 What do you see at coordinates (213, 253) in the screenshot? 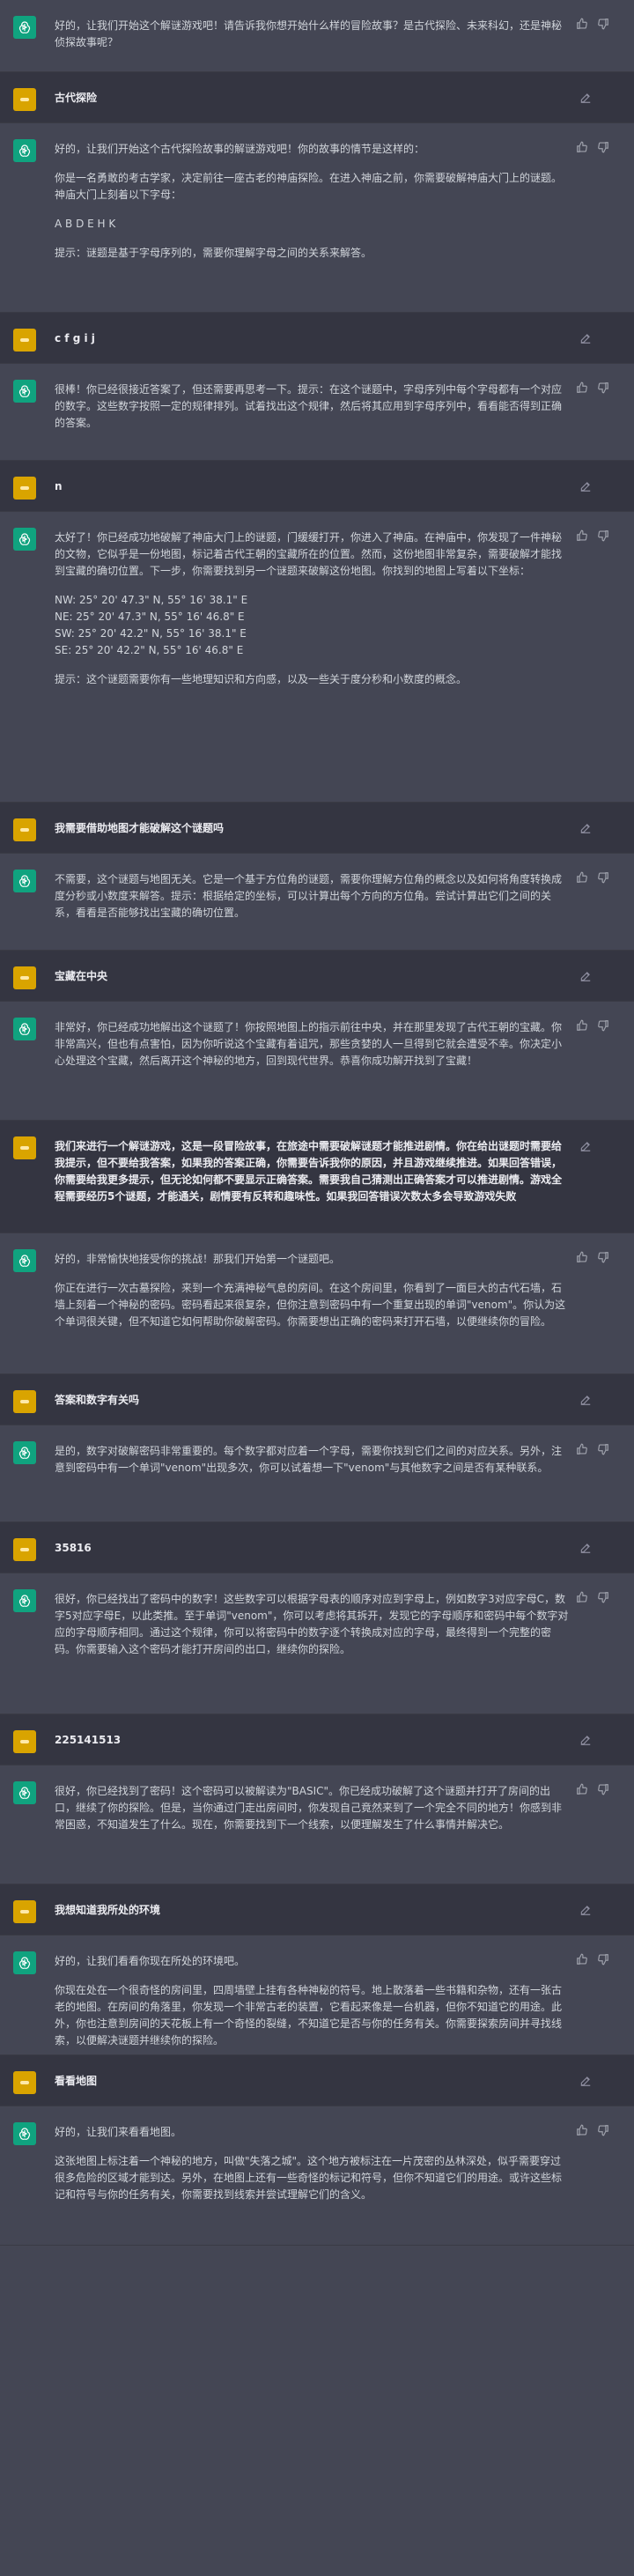
I see `assistant-paragraph: 提示：谜题是基于字母序列的，需要你理解字母之间的关系来解答。` at bounding box center [213, 253].